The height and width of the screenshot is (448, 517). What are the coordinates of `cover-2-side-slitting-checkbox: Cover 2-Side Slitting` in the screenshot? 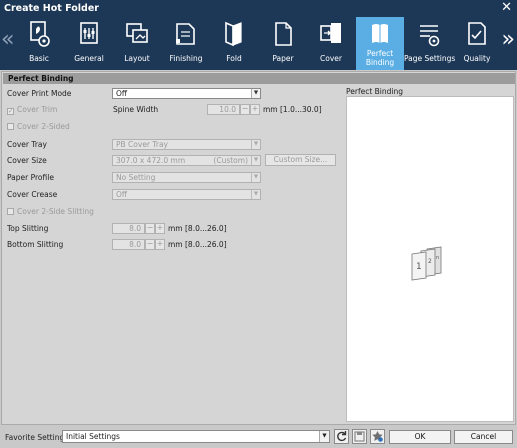 It's located at (50, 211).